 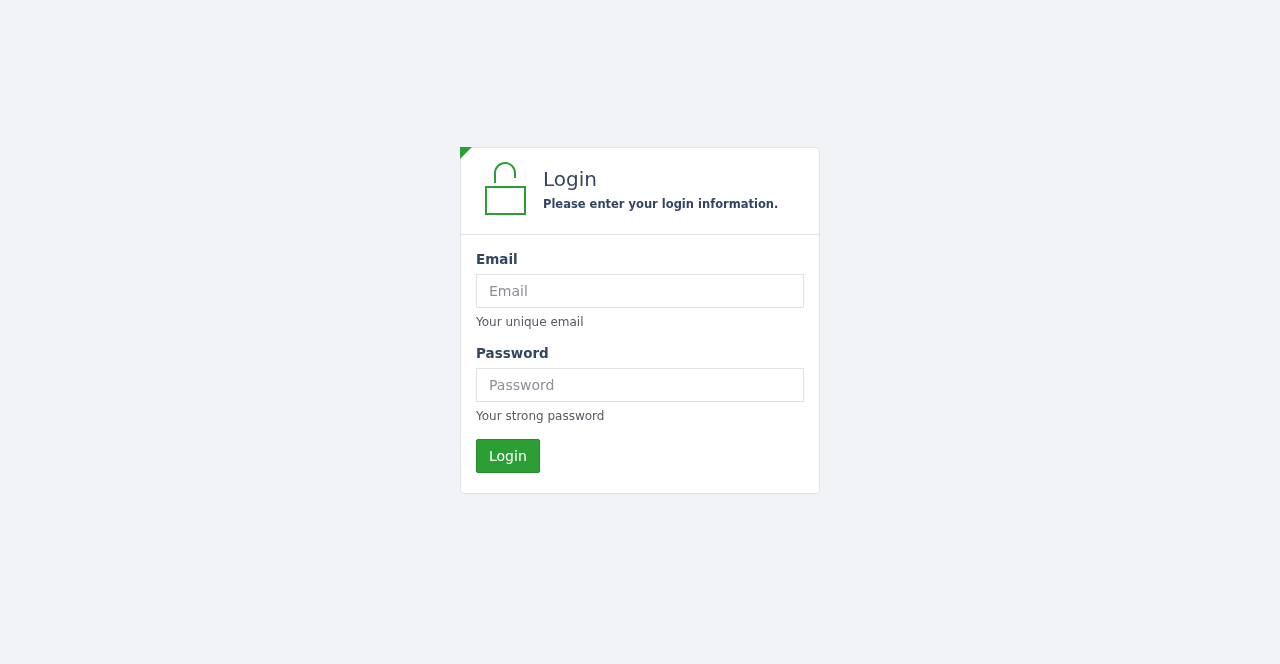 What do you see at coordinates (513, 353) in the screenshot?
I see `field-label: Password` at bounding box center [513, 353].